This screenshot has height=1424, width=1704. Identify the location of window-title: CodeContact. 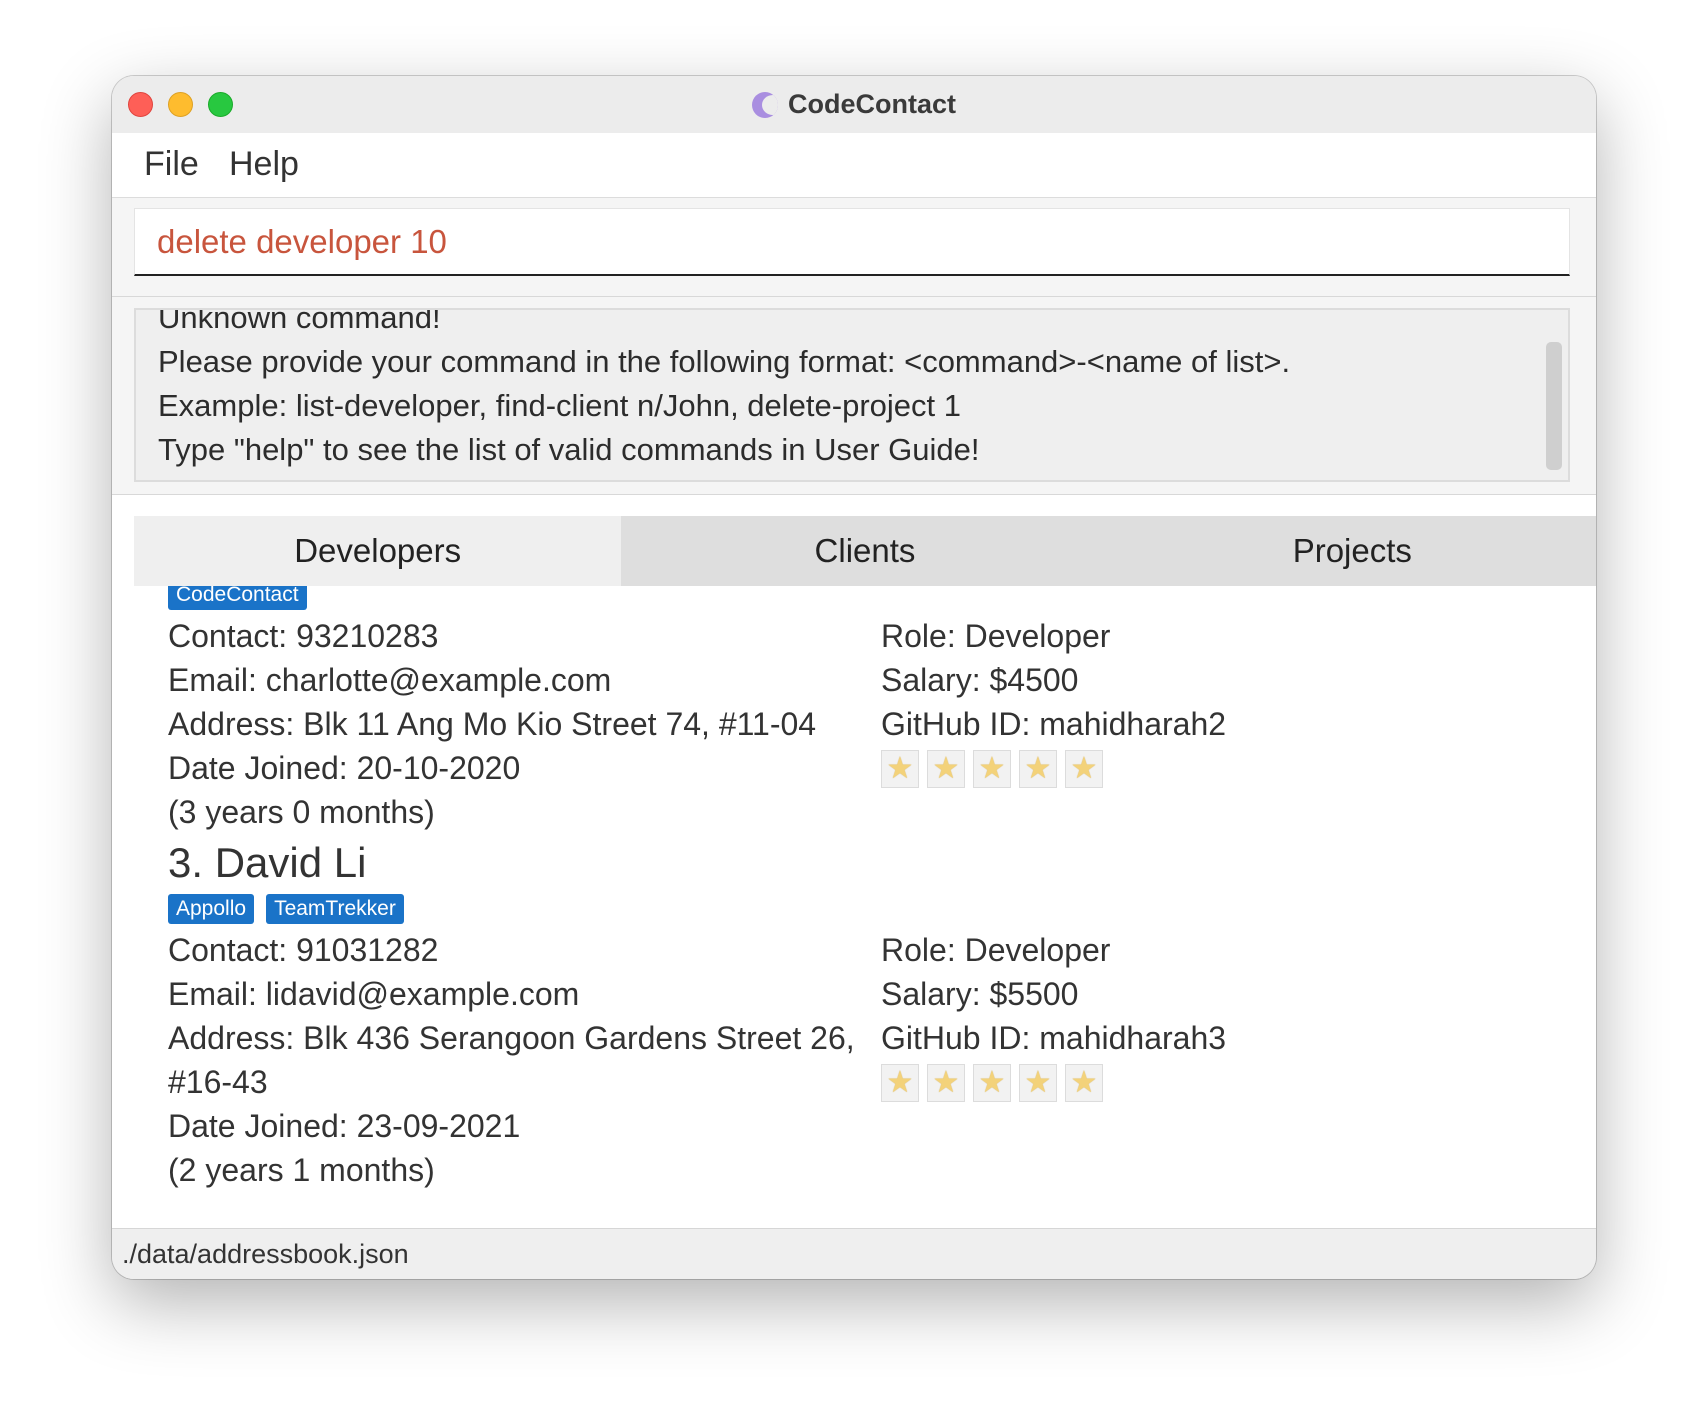
(872, 104).